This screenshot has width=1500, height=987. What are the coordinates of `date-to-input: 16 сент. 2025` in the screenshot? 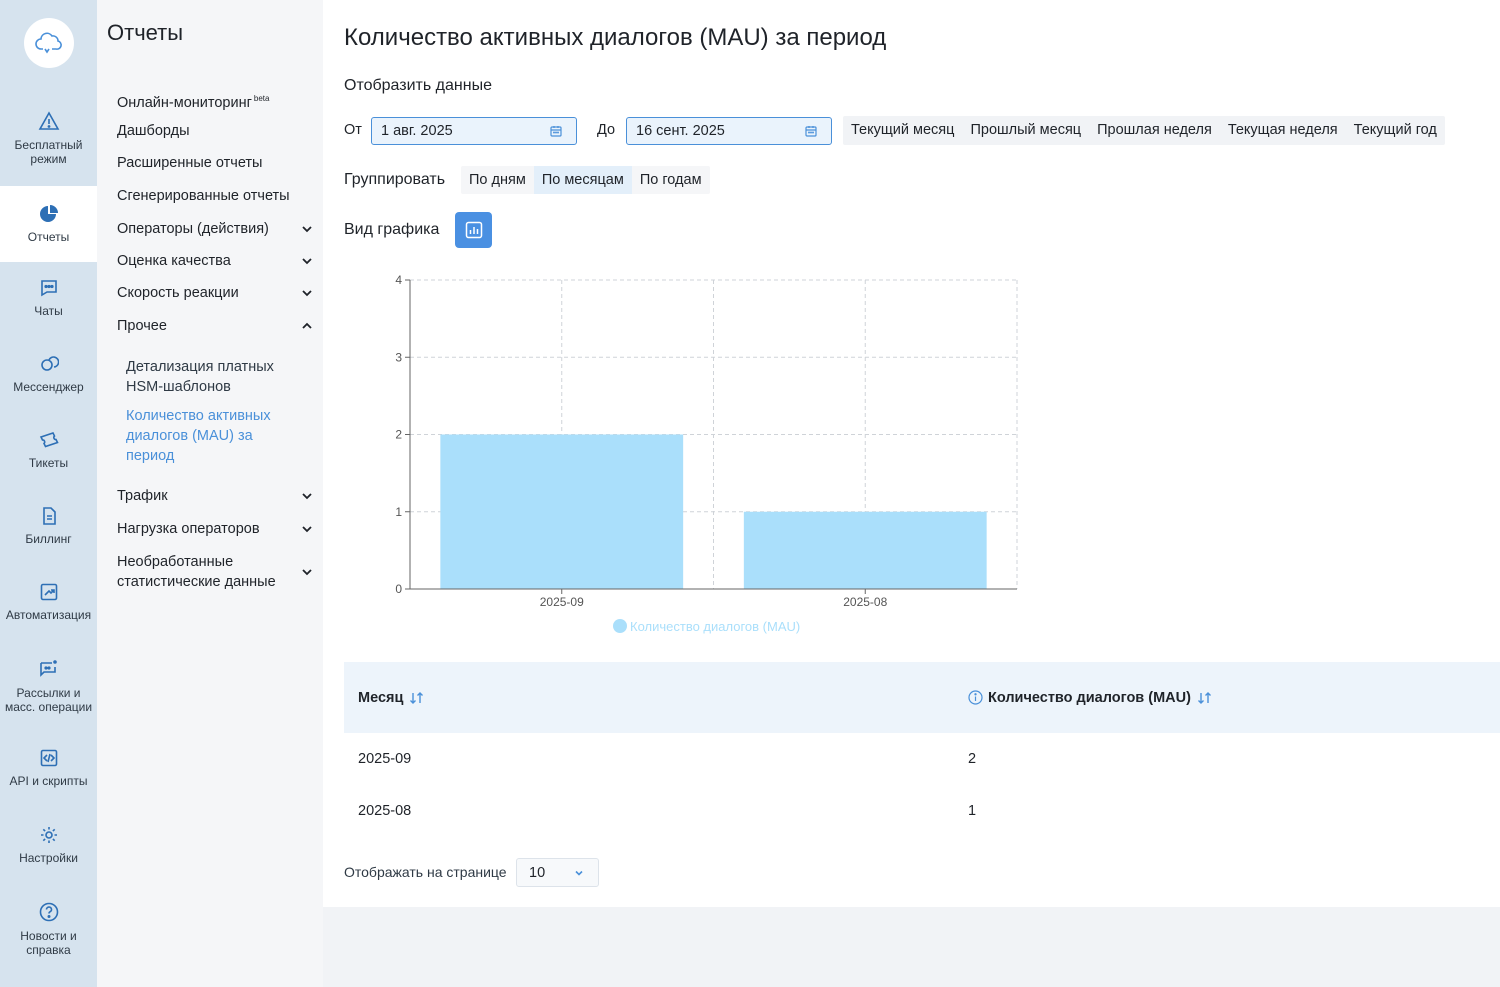 It's located at (729, 131).